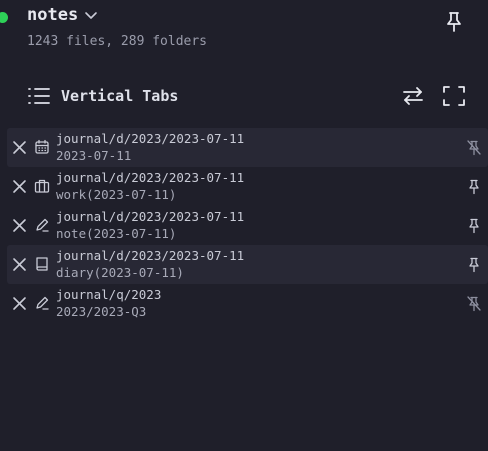  Describe the element at coordinates (94, 155) in the screenshot. I see `tab-name: 2023-07-11` at that location.